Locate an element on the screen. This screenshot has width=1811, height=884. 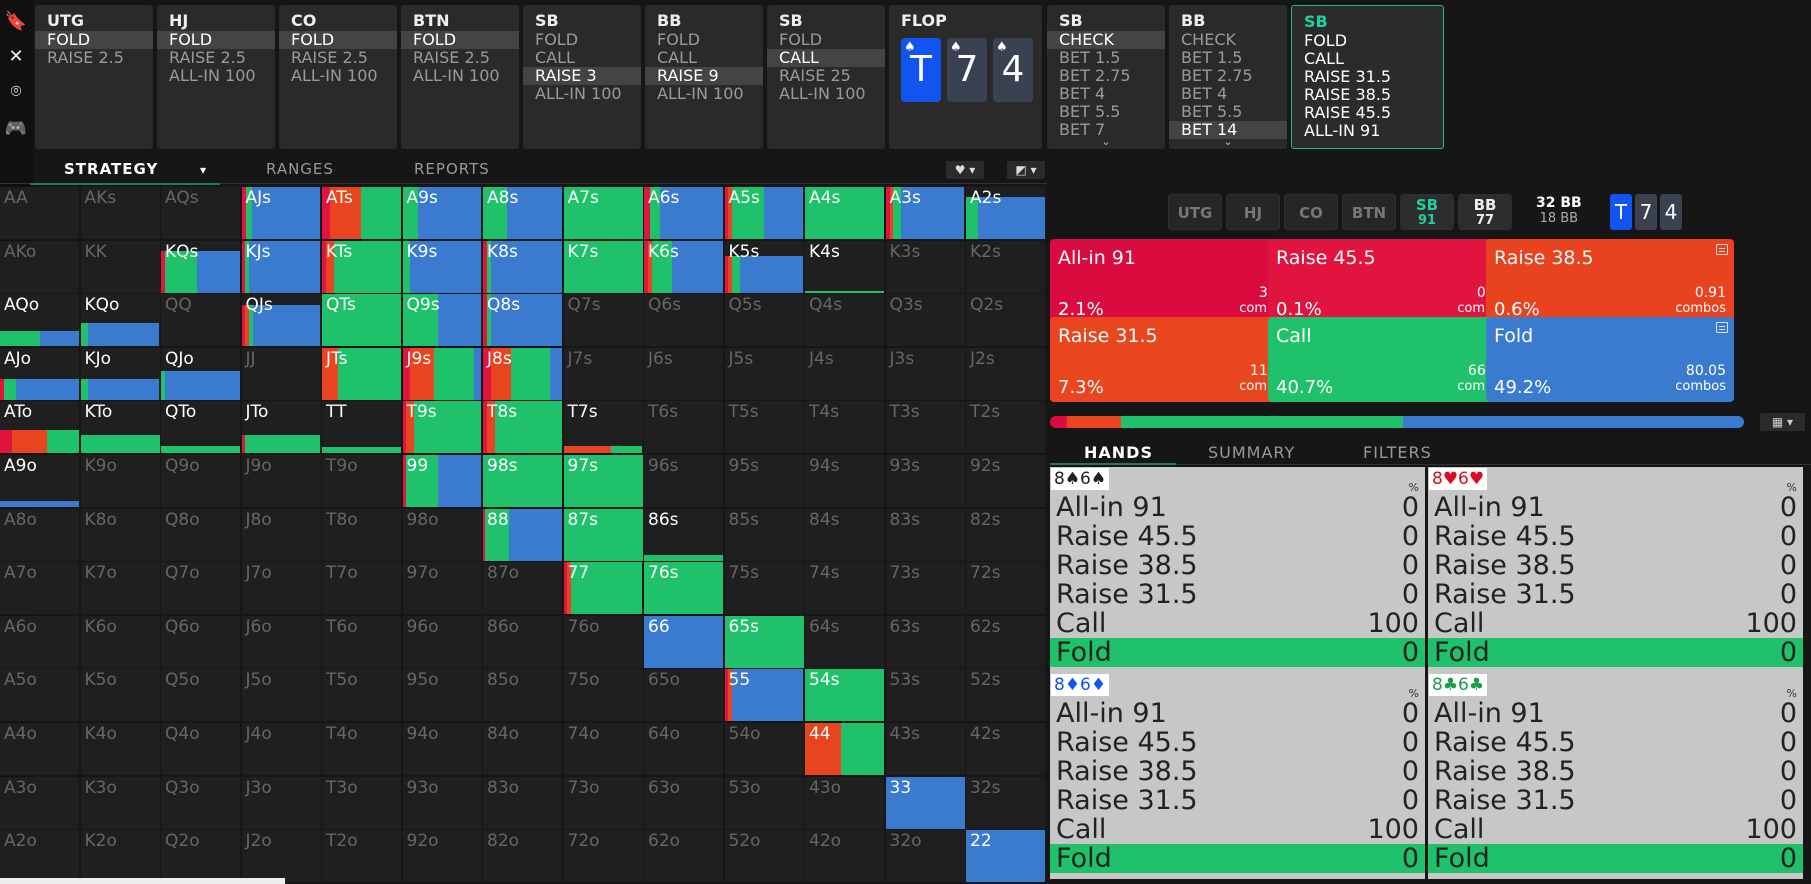
hand-cell-K2o: K2o is located at coordinates (120, 857).